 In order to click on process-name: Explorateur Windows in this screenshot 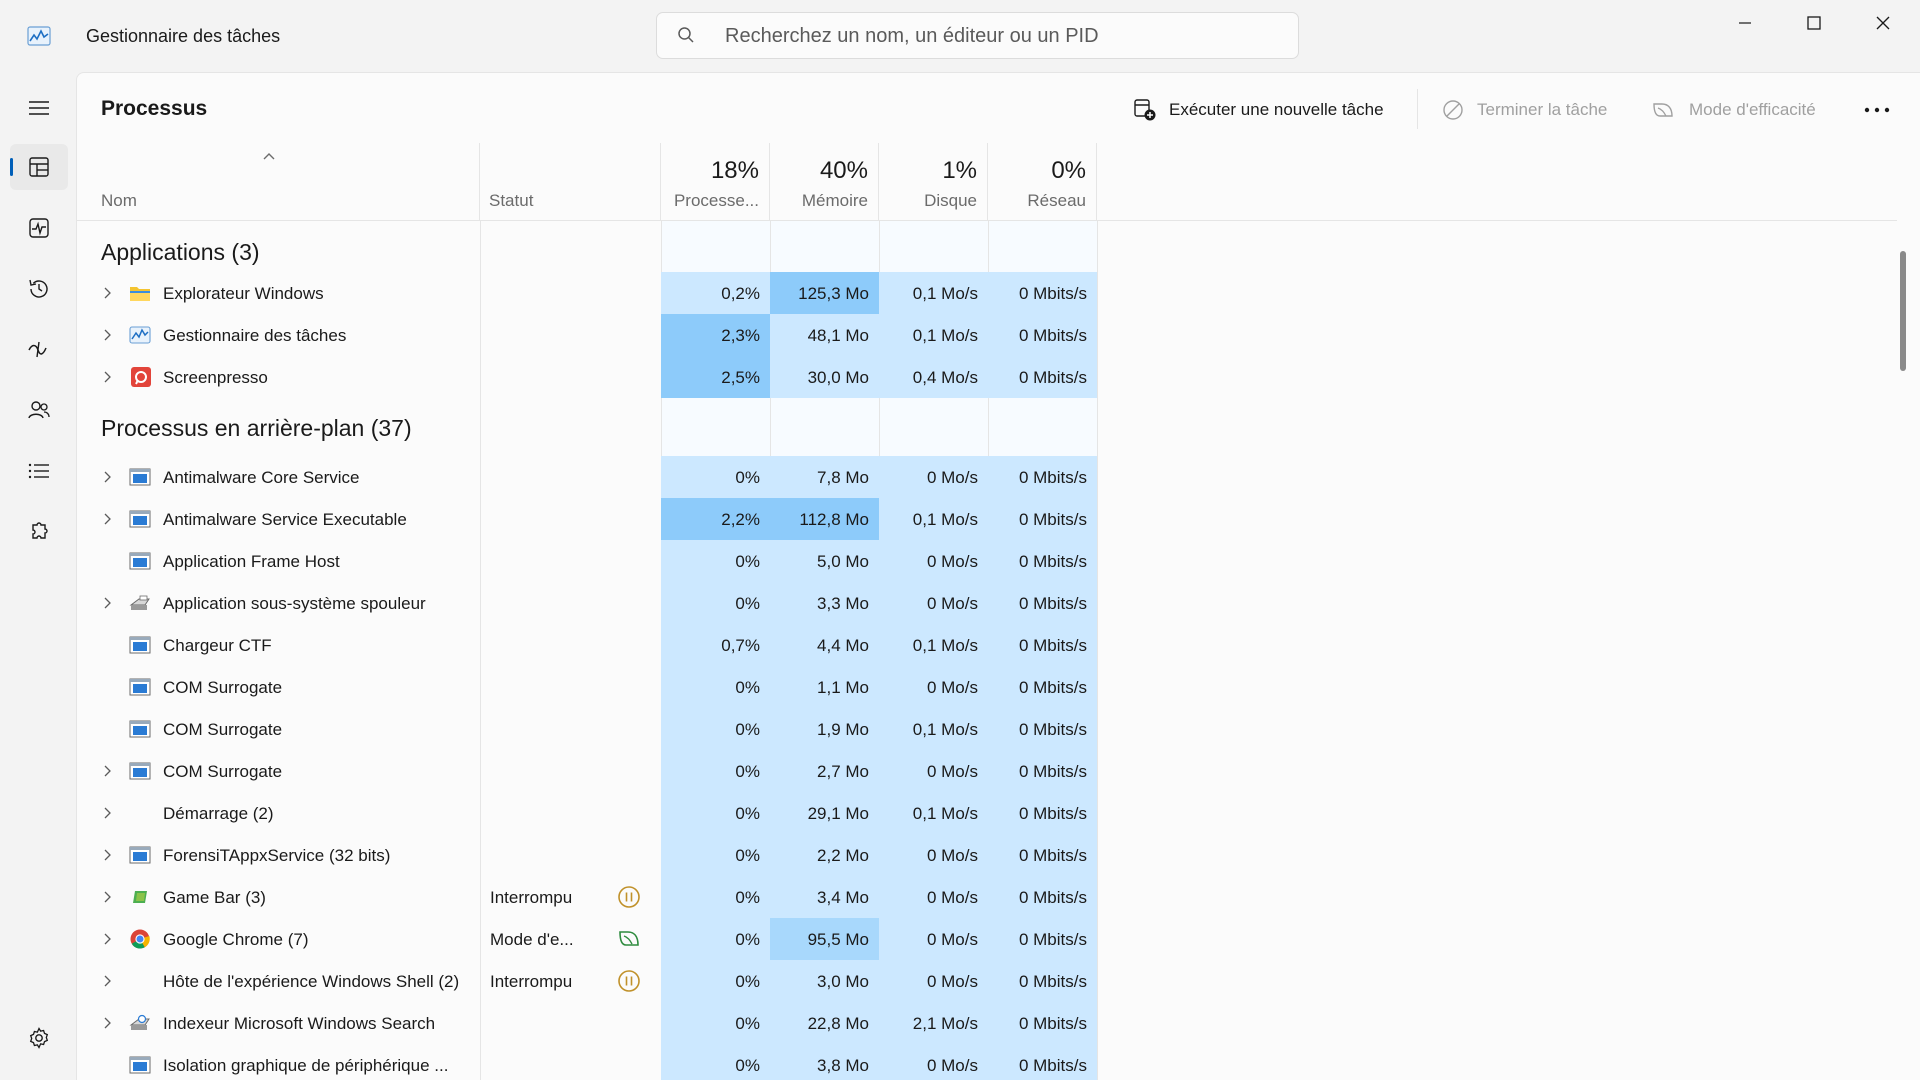, I will do `click(243, 293)`.